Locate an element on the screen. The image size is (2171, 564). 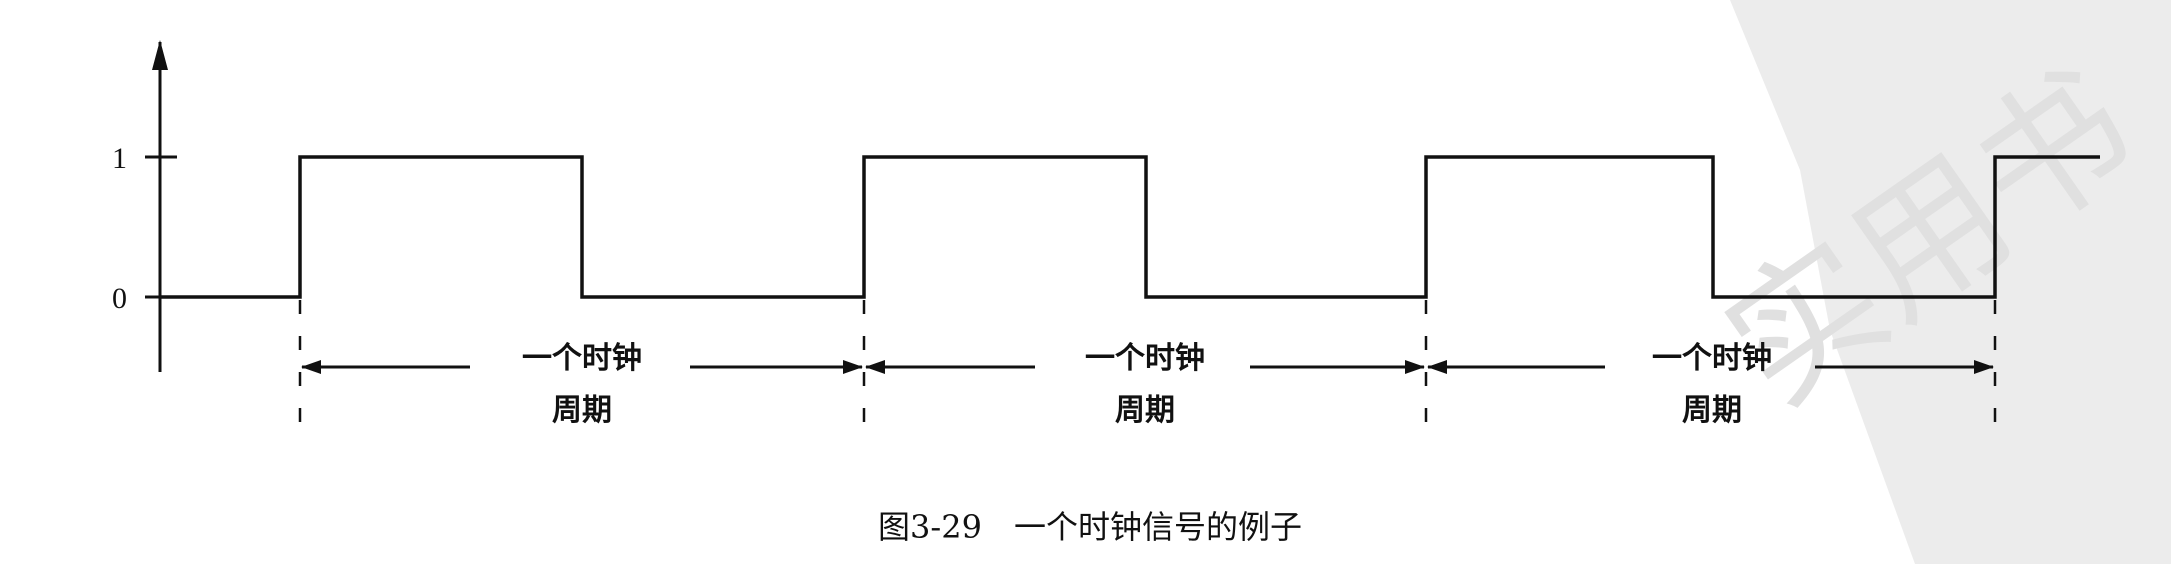
period-label-1-line1: 一个时钟 is located at coordinates (582, 358).